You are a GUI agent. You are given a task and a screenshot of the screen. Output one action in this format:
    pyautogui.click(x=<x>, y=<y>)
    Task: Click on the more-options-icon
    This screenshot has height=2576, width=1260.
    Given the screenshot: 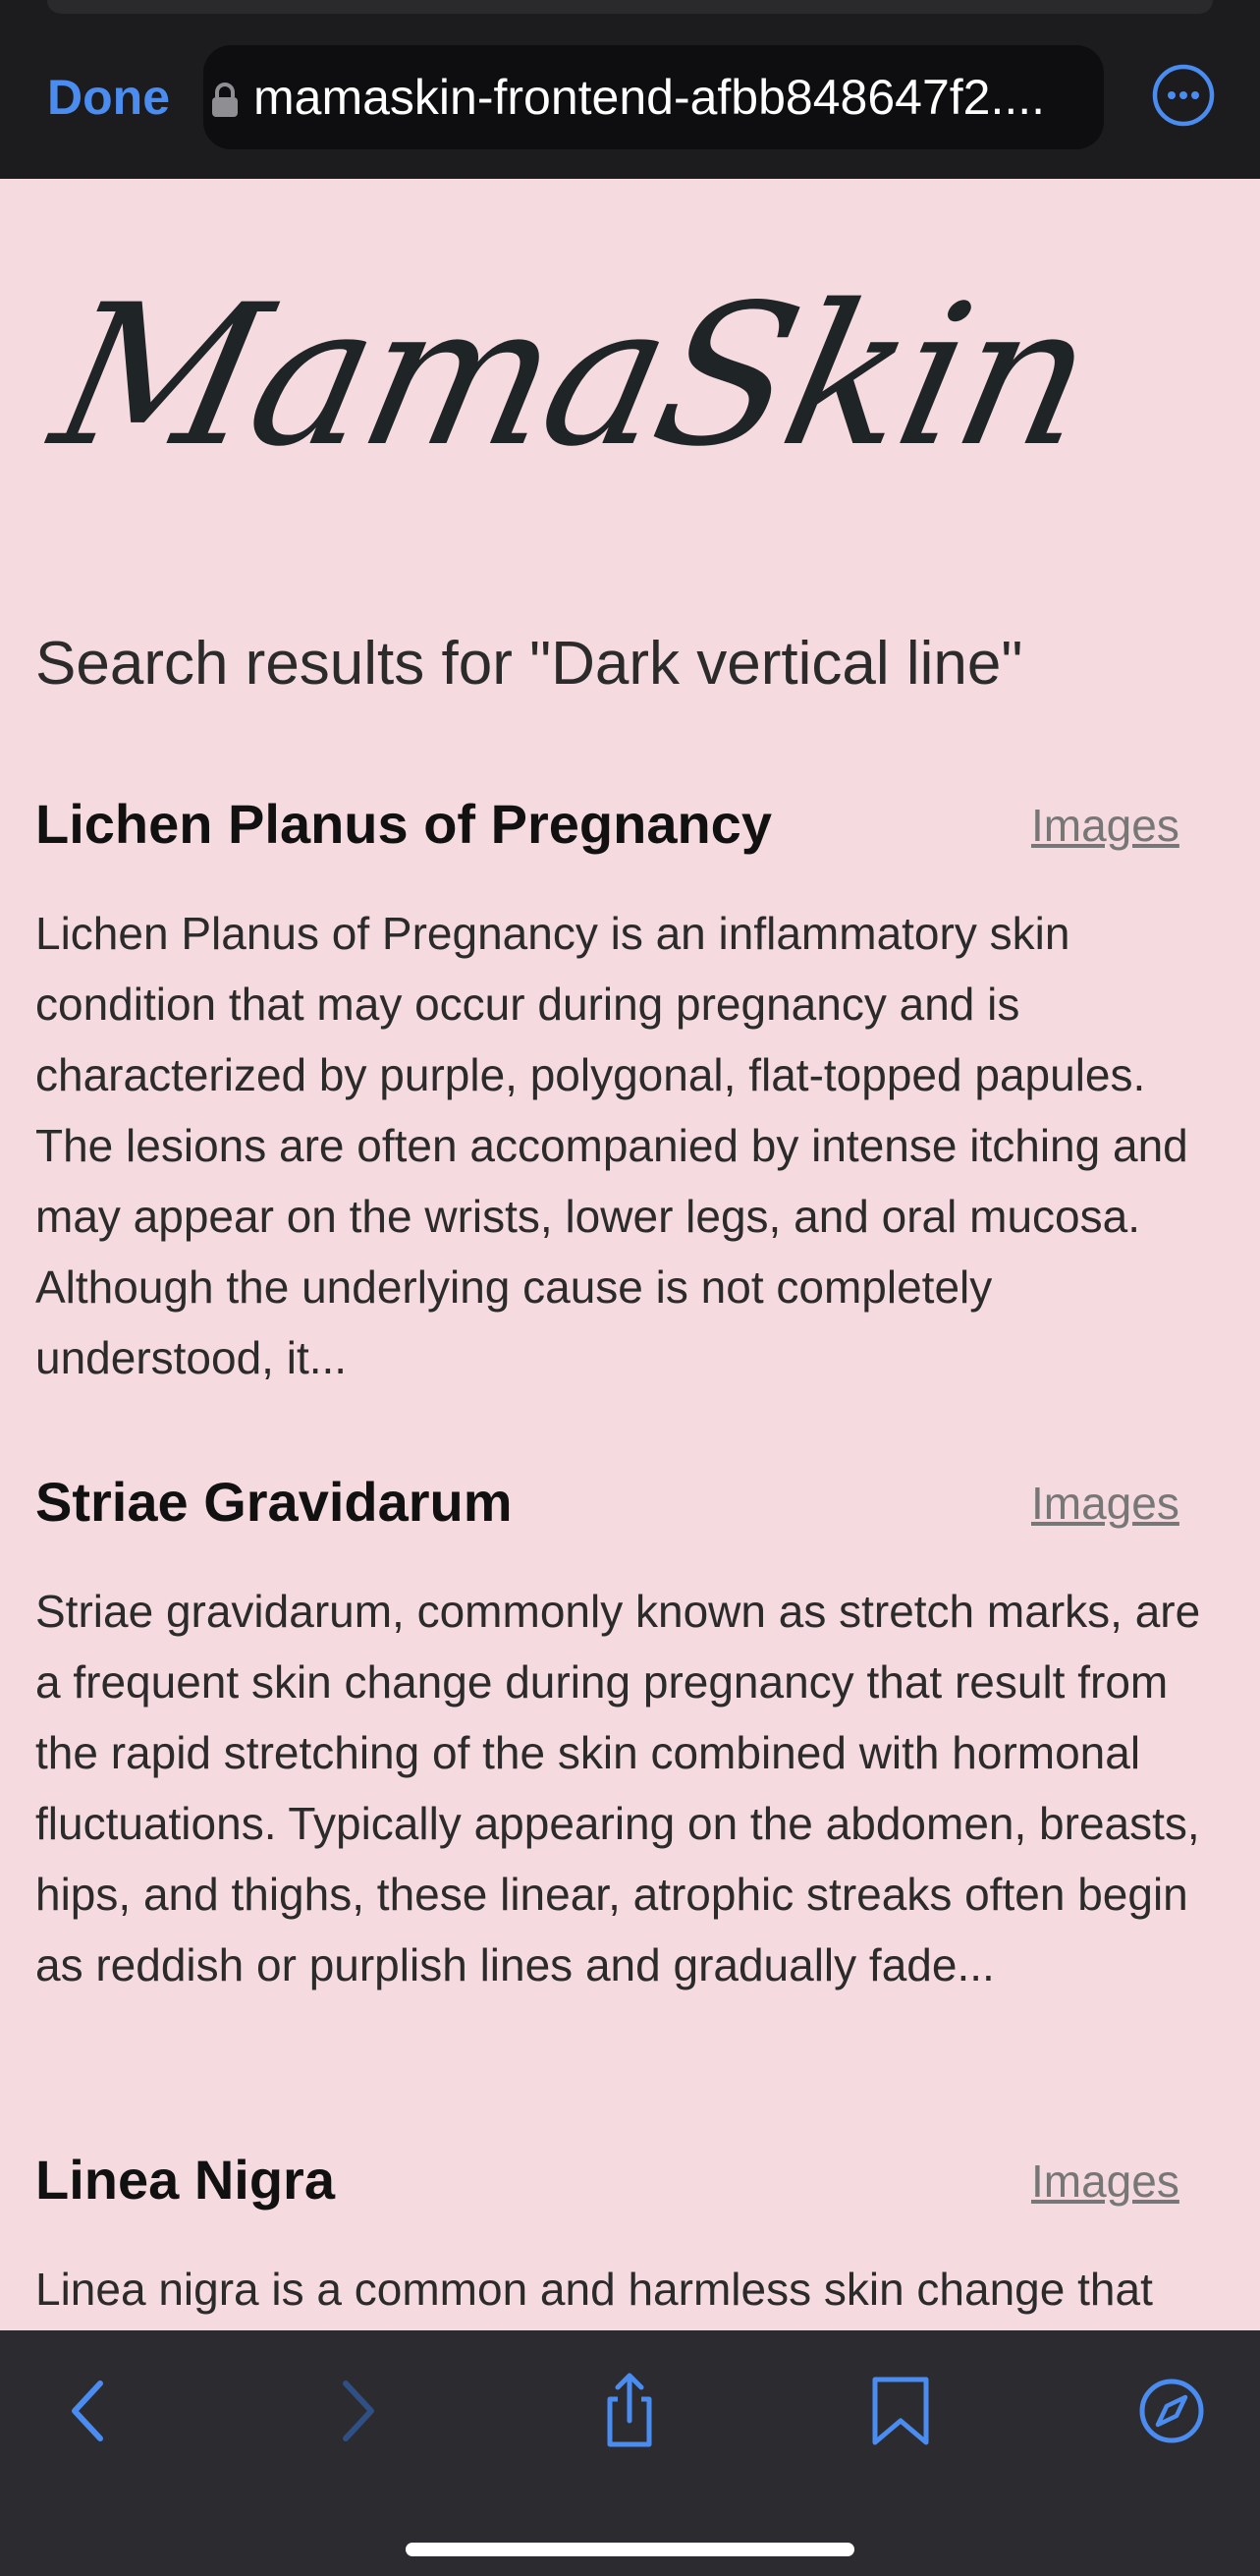 What is the action you would take?
    pyautogui.click(x=1183, y=95)
    